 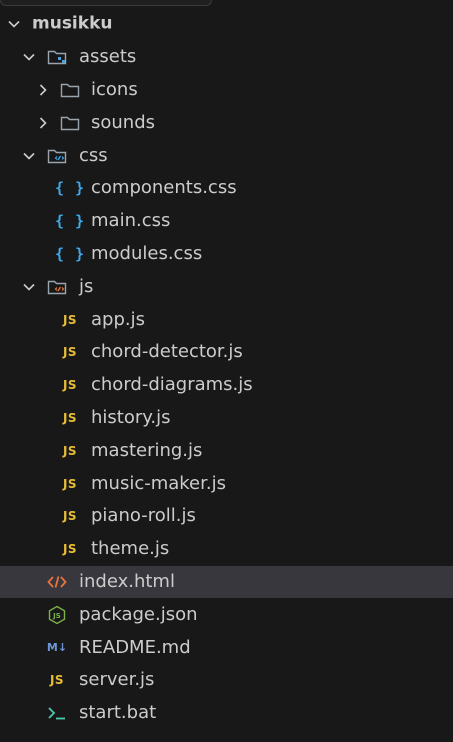 What do you see at coordinates (57, 713) in the screenshot?
I see `terminal-icon` at bounding box center [57, 713].